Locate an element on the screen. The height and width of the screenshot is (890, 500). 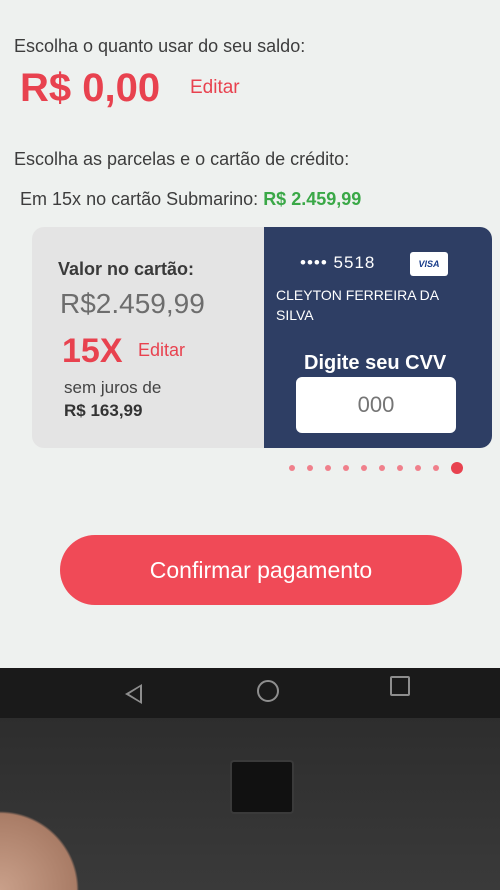
card-holder-name: CLEYTON FERREIRA DA SILVA is located at coordinates (357, 305).